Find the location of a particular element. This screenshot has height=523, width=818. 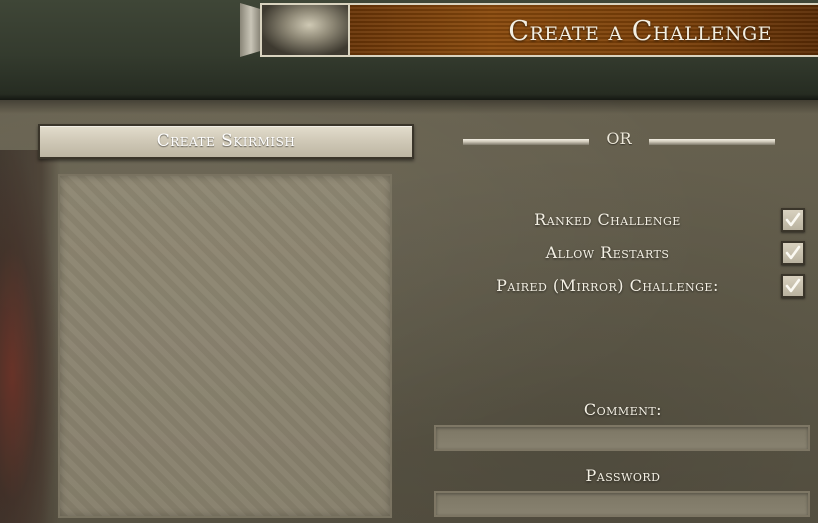

comment-label: Comment: is located at coordinates (623, 409).